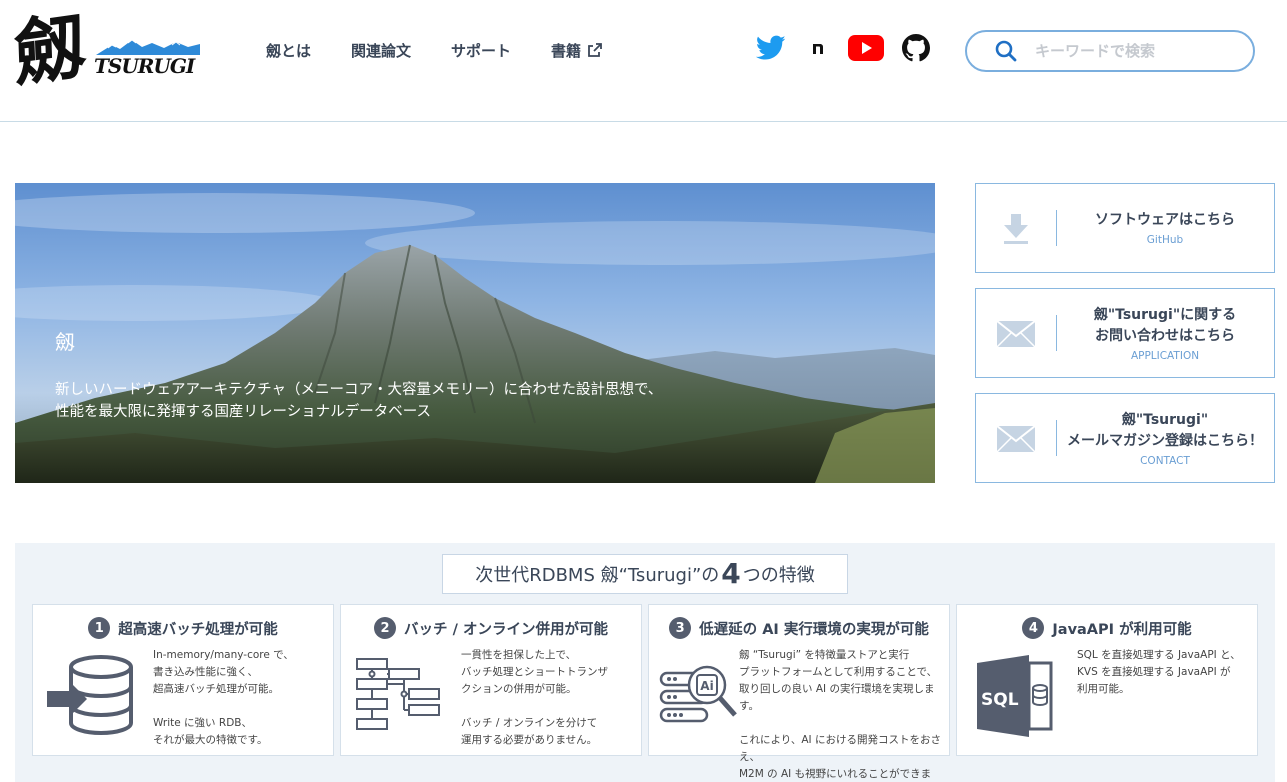 This screenshot has width=1287, height=782. What do you see at coordinates (824, 655) in the screenshot?
I see `feature-text-line: 劔 “Tsurugi” を特徴量ストアと実行` at bounding box center [824, 655].